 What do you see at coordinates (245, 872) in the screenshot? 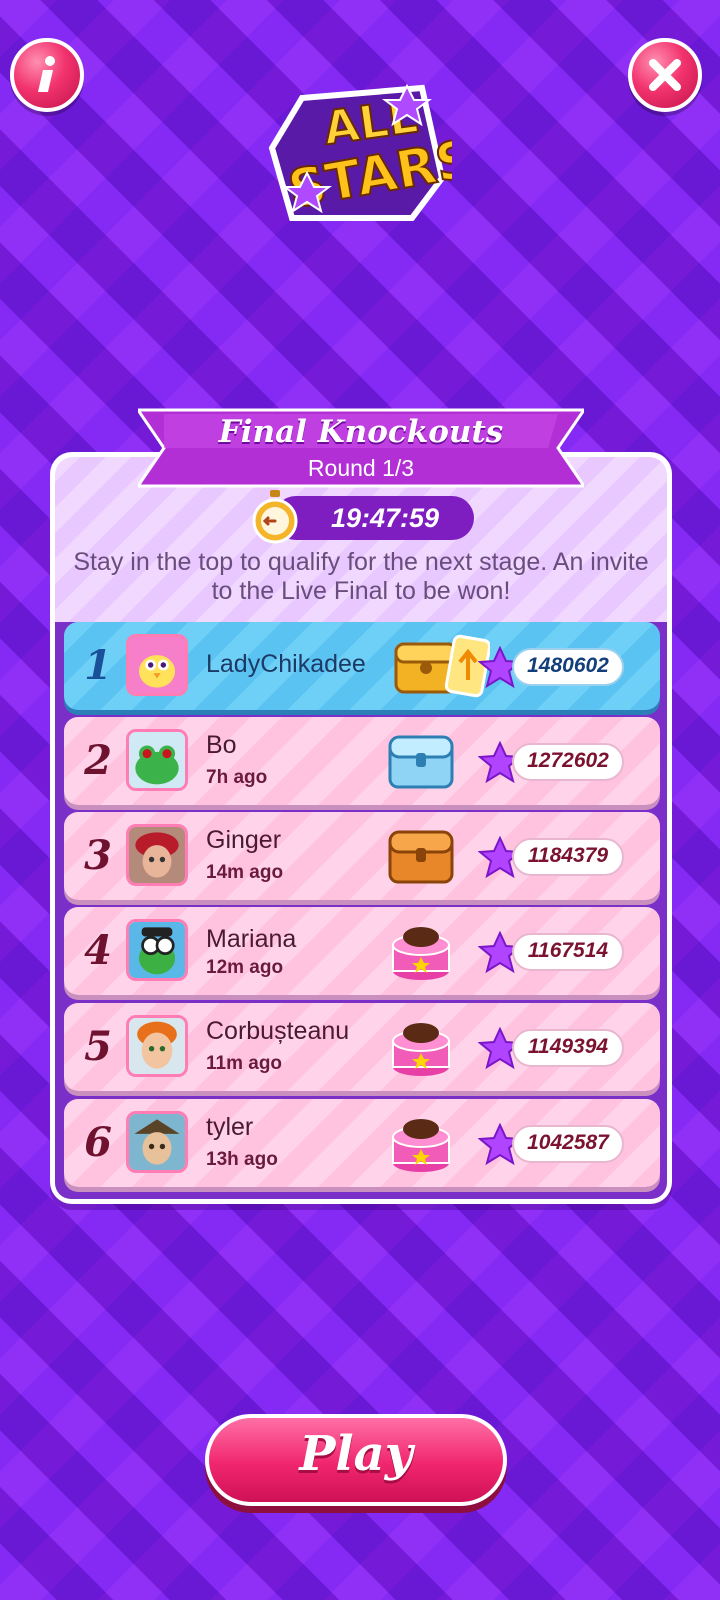
I see `last-active: 14m ago` at bounding box center [245, 872].